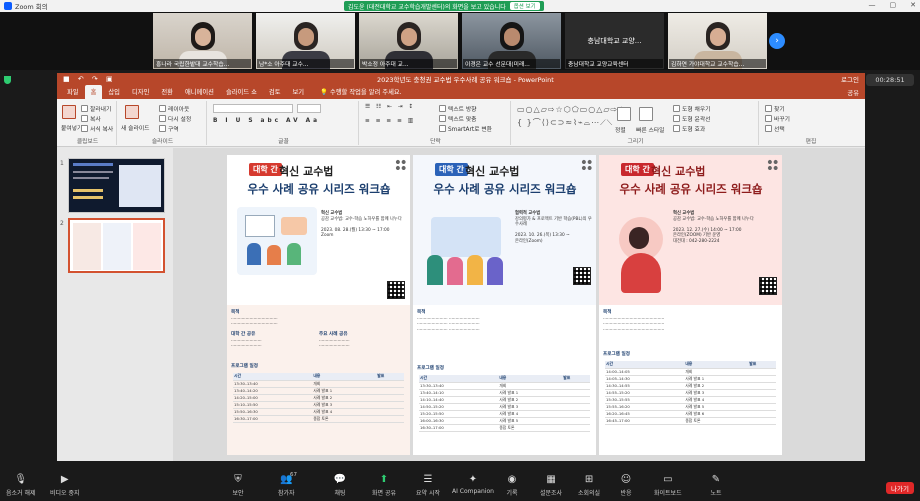  I want to click on tab-file: 파일, so click(73, 92).